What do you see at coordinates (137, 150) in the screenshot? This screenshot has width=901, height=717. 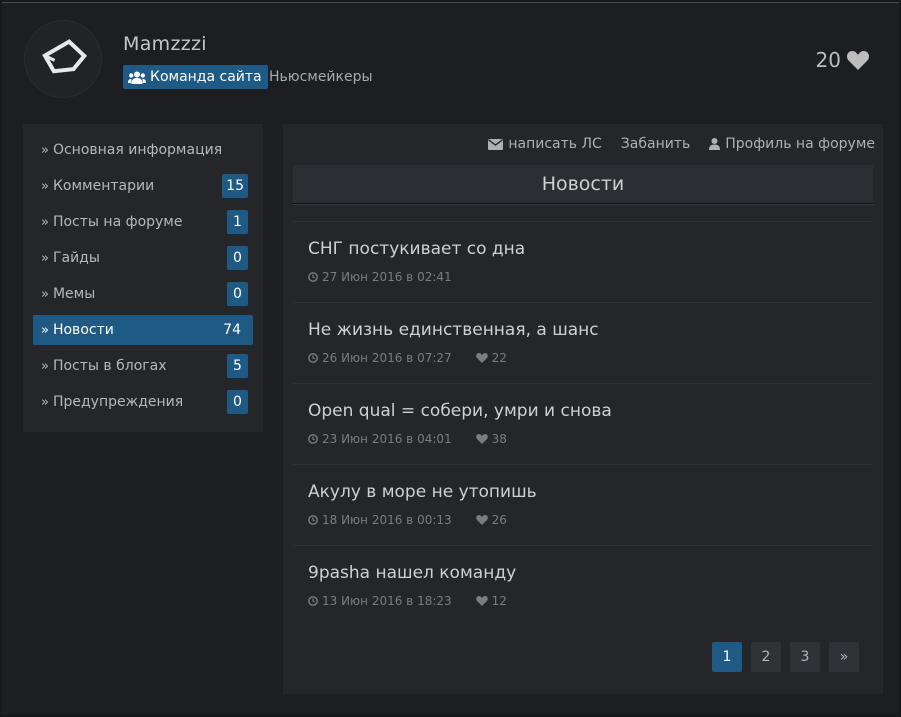 I see `sidebar-item-label: Основная информация` at bounding box center [137, 150].